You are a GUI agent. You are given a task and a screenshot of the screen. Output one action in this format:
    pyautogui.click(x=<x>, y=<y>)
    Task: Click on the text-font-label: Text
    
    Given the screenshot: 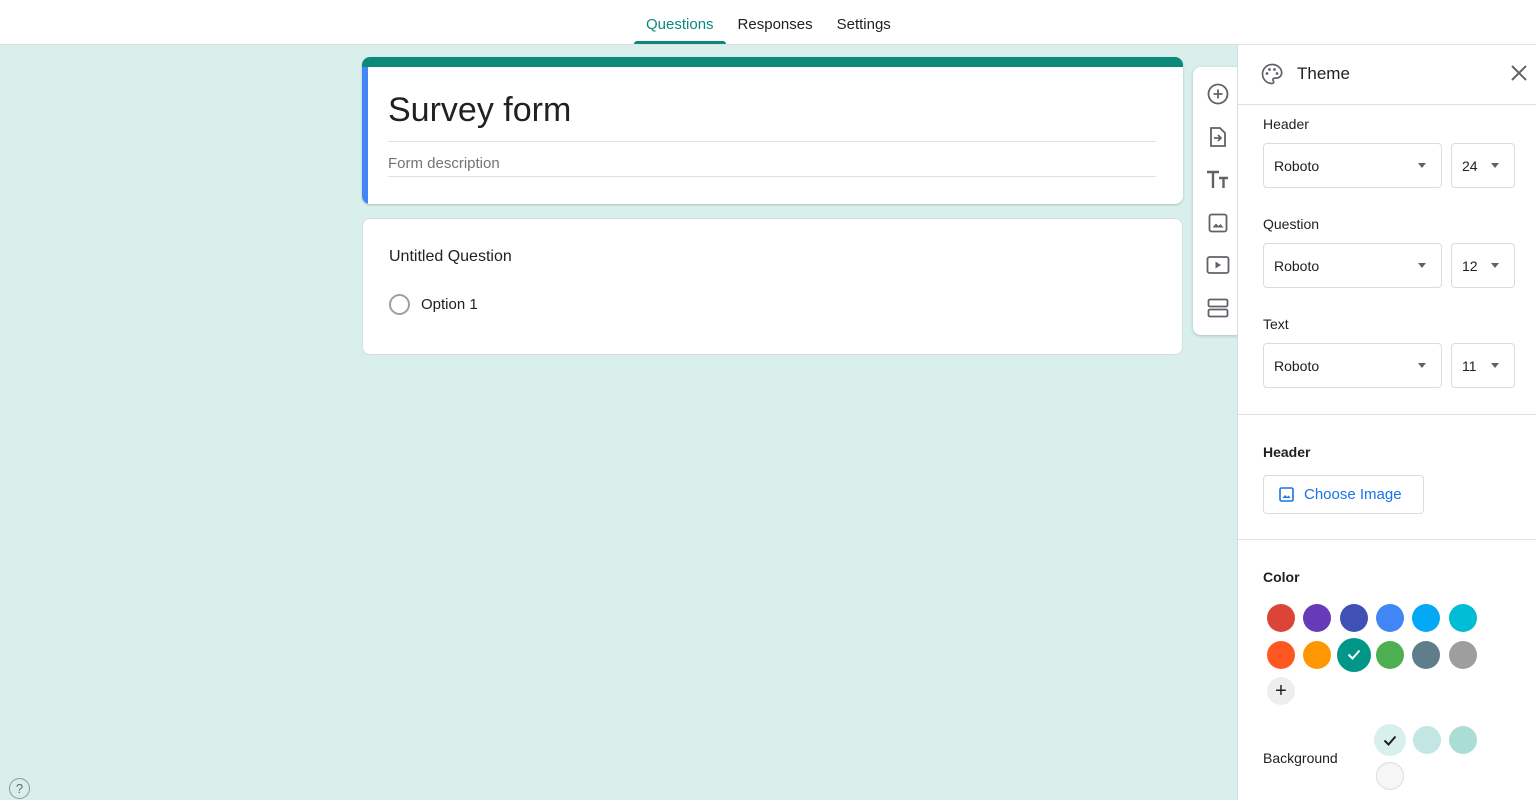 What is the action you would take?
    pyautogui.click(x=1276, y=324)
    